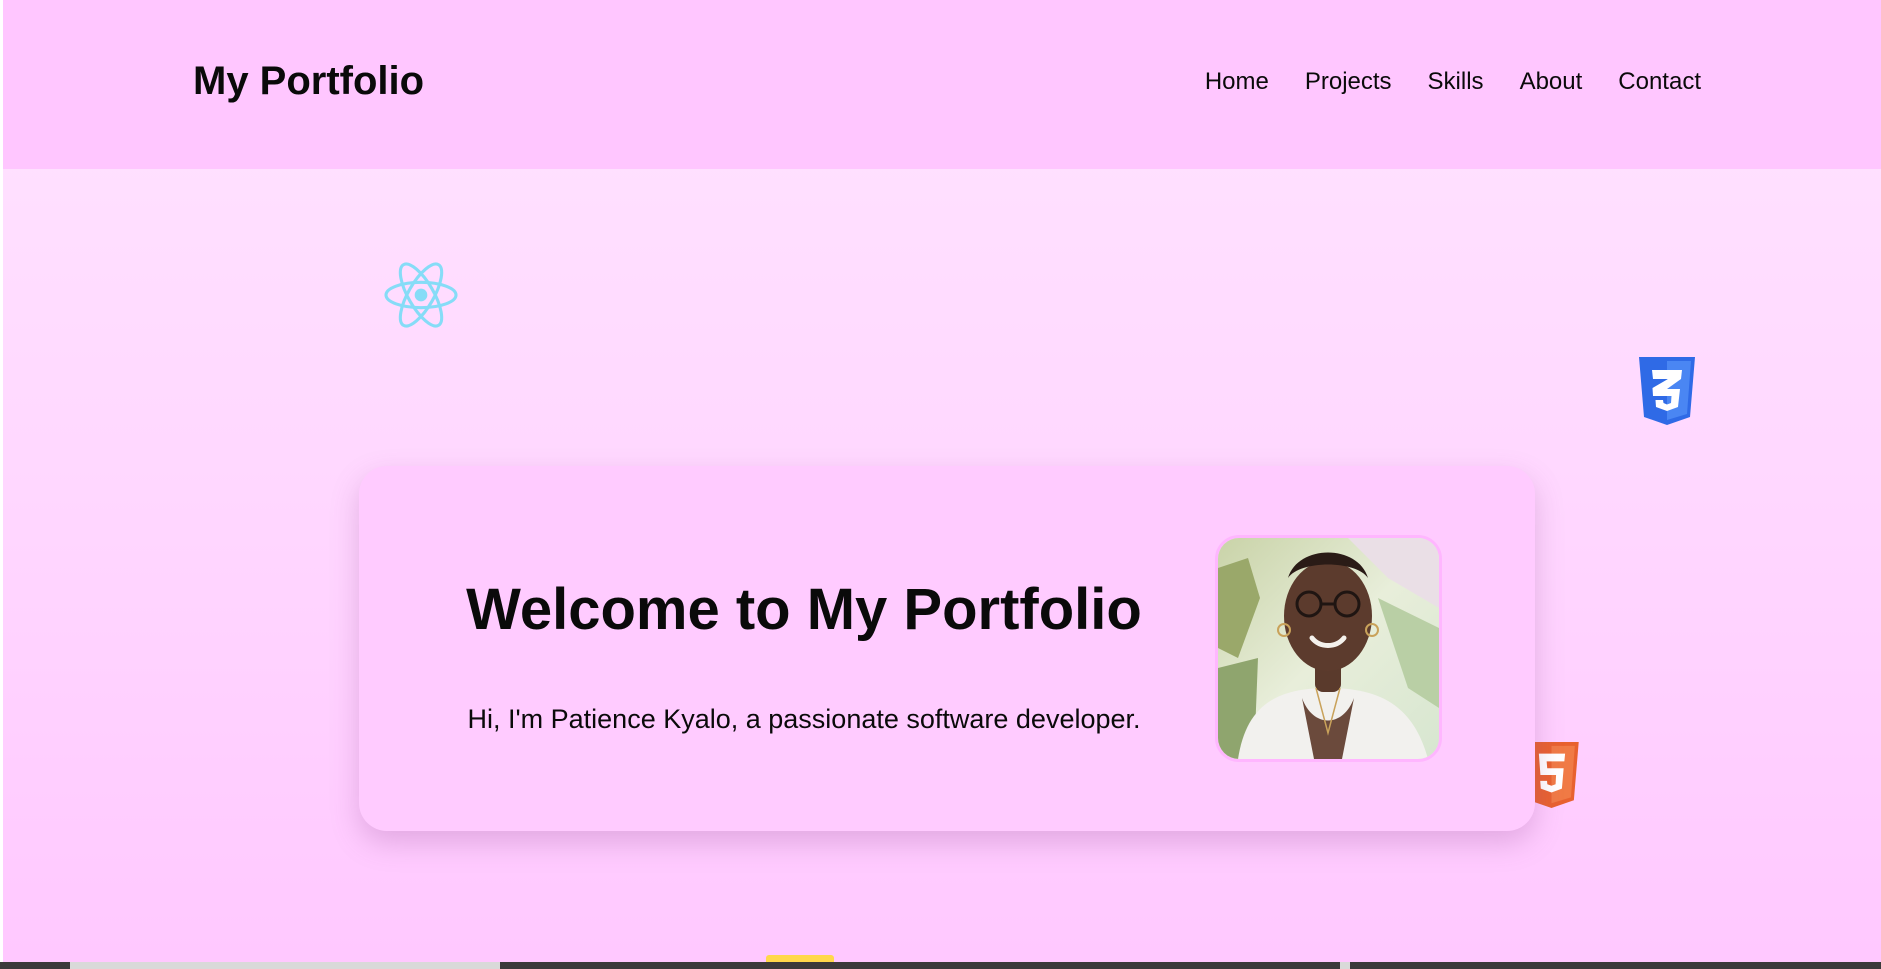 Image resolution: width=1881 pixels, height=969 pixels. I want to click on react-logo-icon, so click(421, 295).